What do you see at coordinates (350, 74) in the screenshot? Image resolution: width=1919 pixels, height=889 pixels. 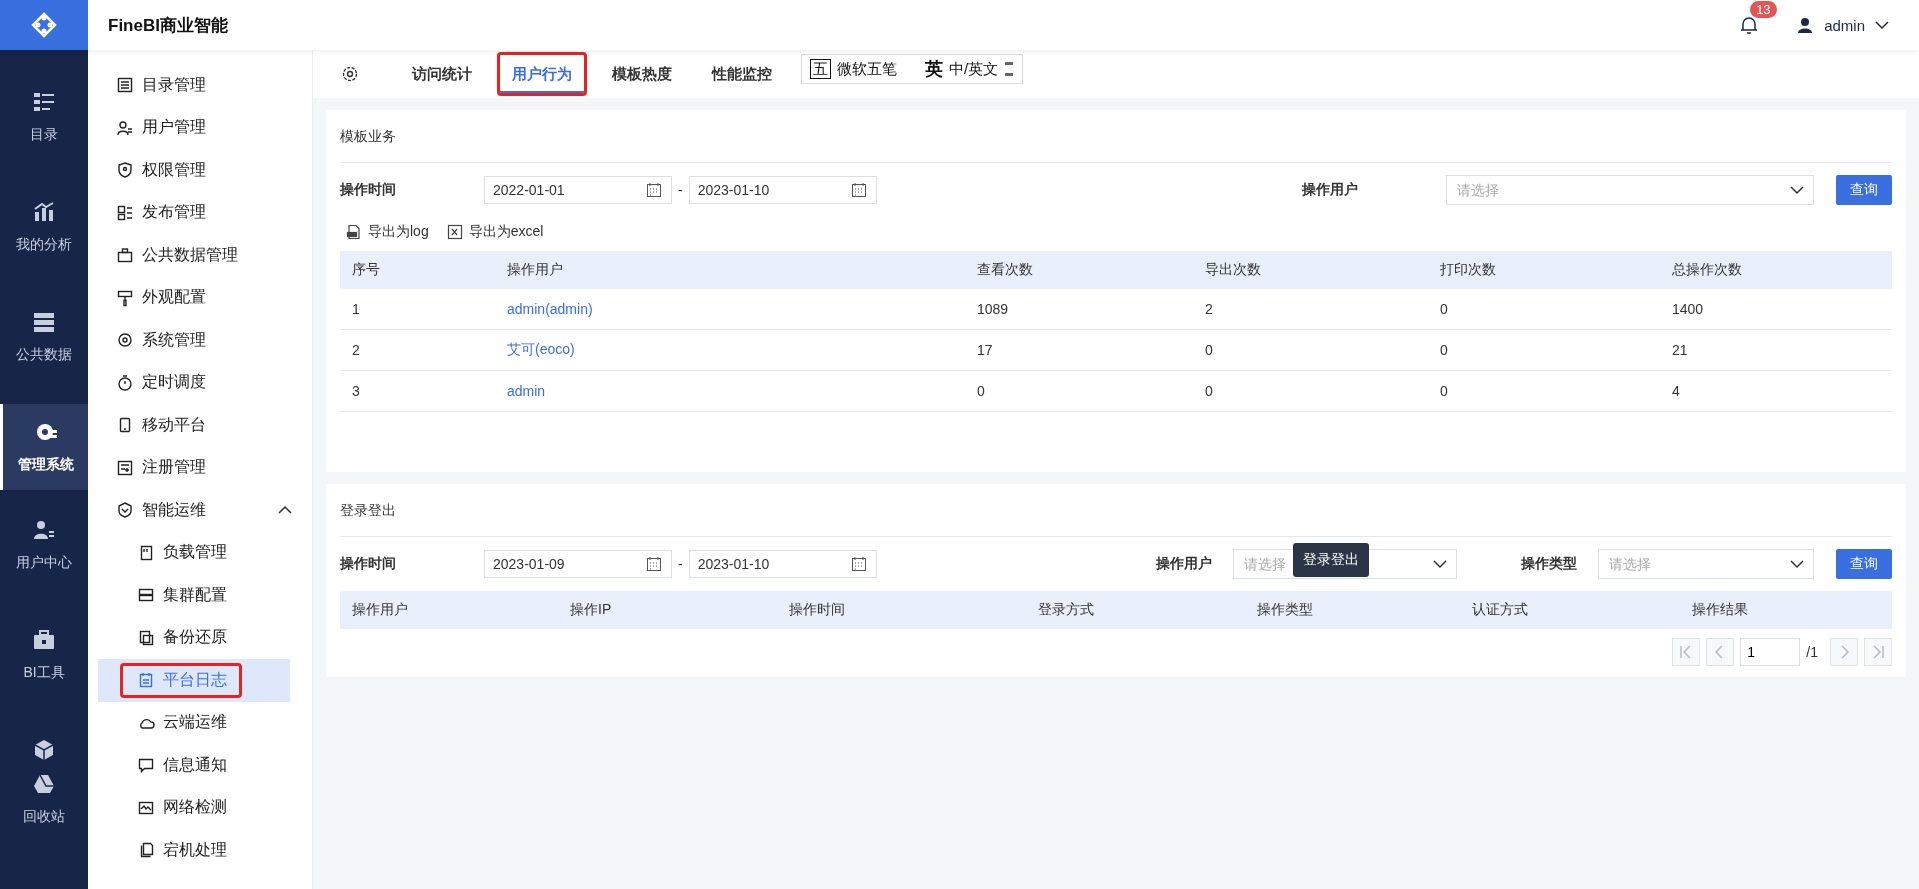 I see `settings-icon` at bounding box center [350, 74].